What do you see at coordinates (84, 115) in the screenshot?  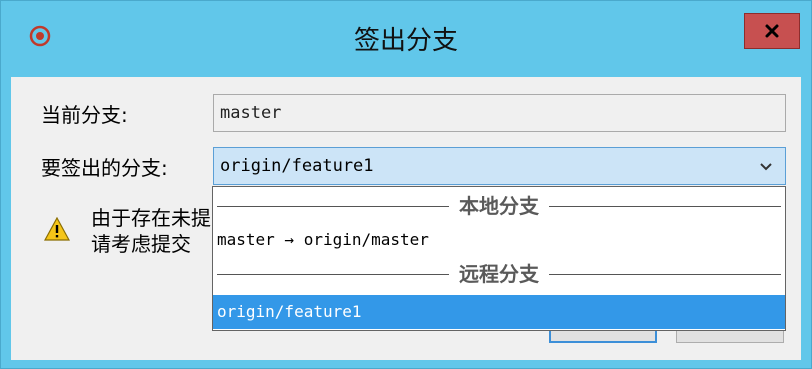 I see `current-branch-label: 当前分支:` at bounding box center [84, 115].